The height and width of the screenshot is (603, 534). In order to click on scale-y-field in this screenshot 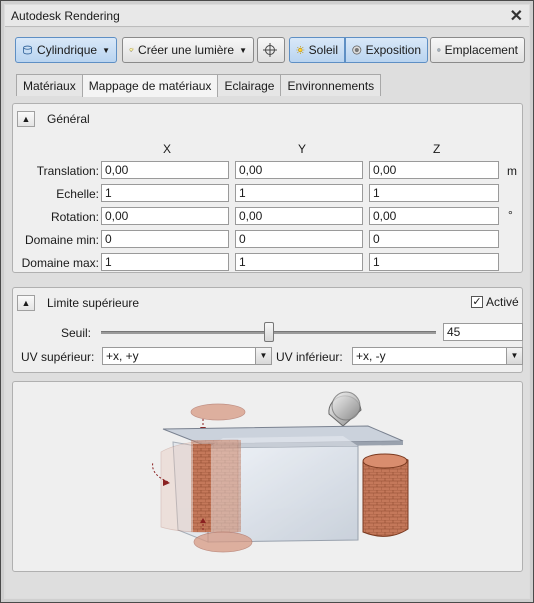, I will do `click(299, 193)`.